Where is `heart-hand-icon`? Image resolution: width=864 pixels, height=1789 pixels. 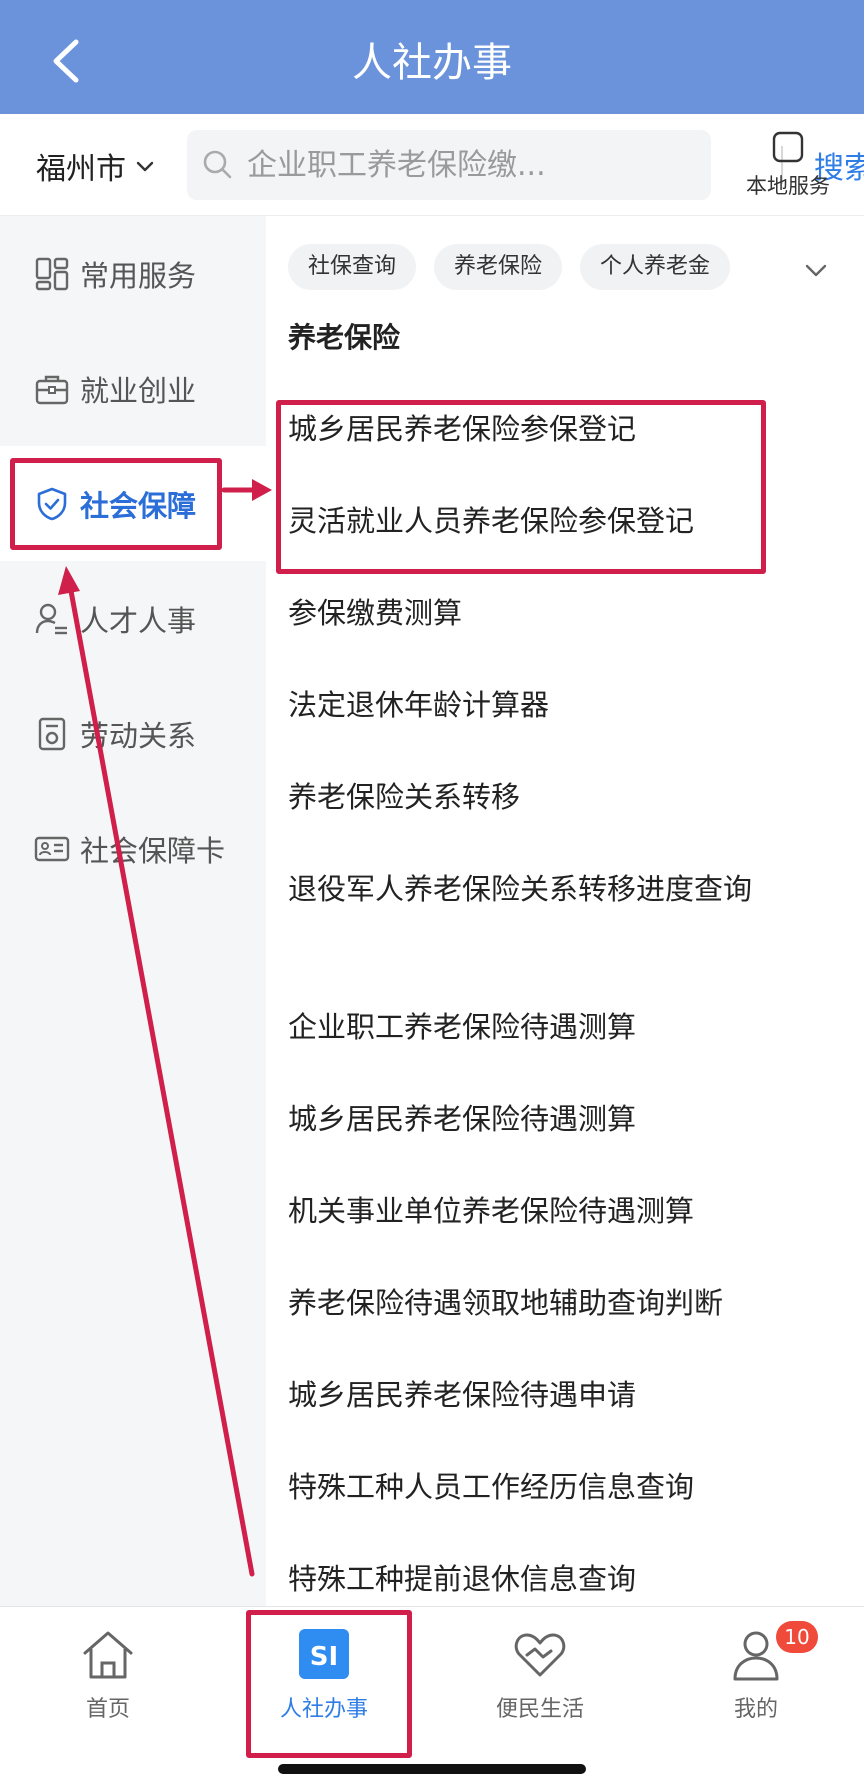
heart-hand-icon is located at coordinates (540, 1655).